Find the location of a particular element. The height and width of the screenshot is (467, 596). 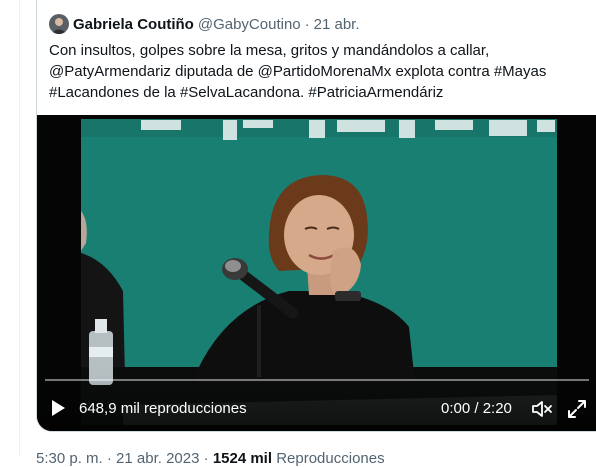

video-progress-bar is located at coordinates (317, 380).